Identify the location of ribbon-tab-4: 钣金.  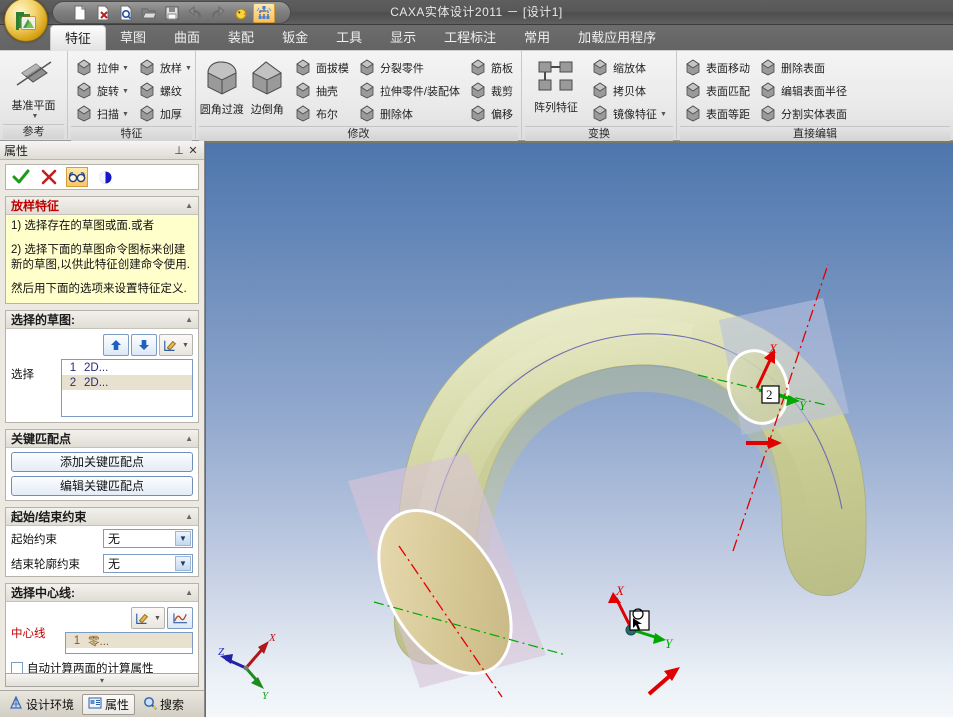
(295, 38).